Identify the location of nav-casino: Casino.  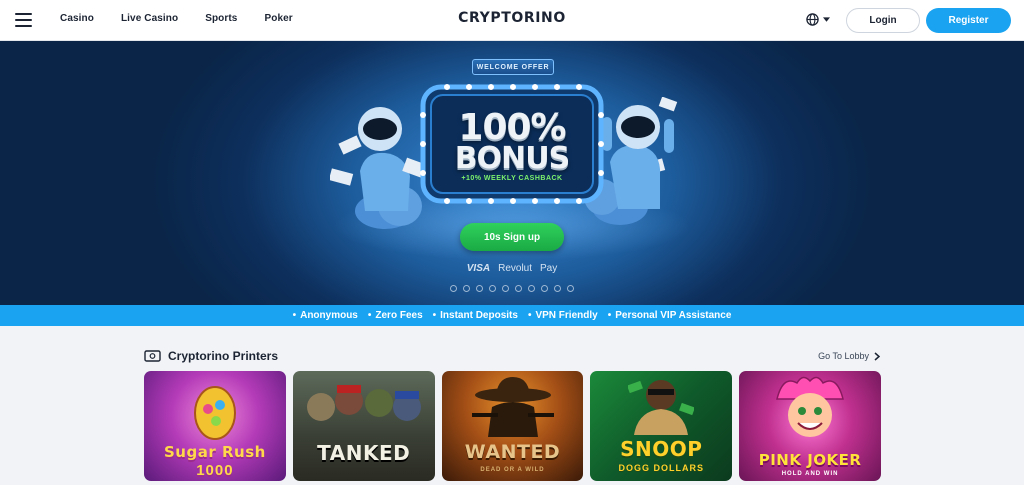
(77, 18).